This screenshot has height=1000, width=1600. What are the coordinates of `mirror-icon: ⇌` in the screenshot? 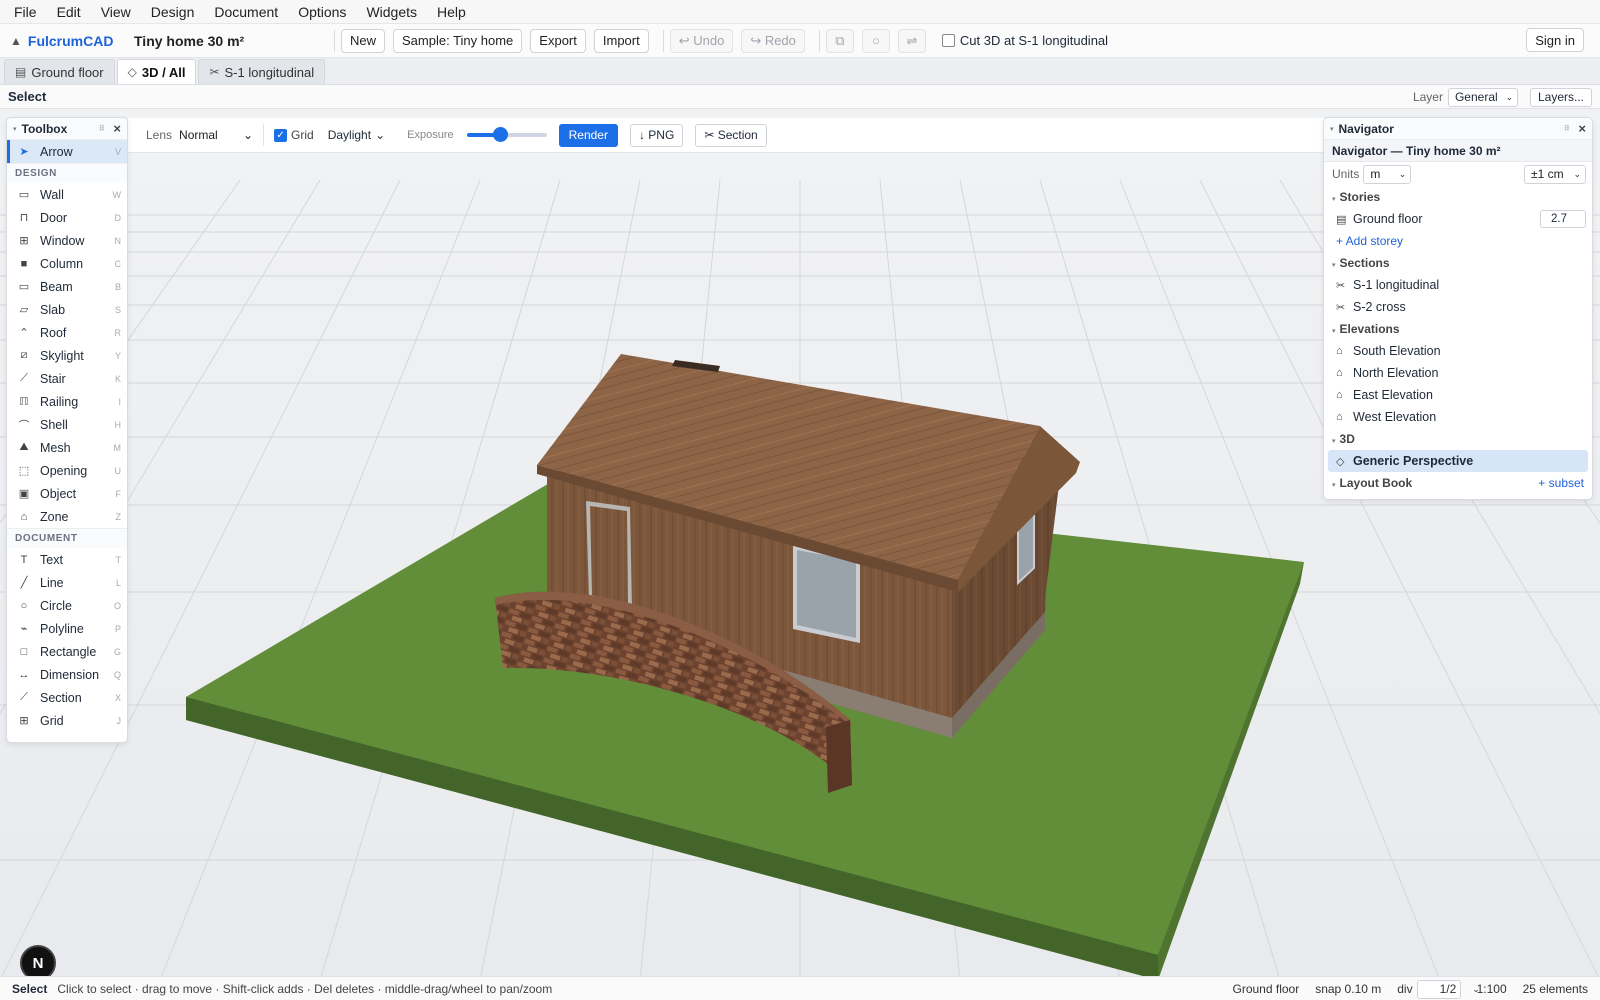 It's located at (911, 40).